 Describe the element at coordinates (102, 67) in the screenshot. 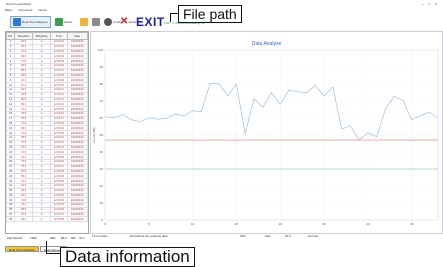

I see `y-tick-label: 90` at that location.